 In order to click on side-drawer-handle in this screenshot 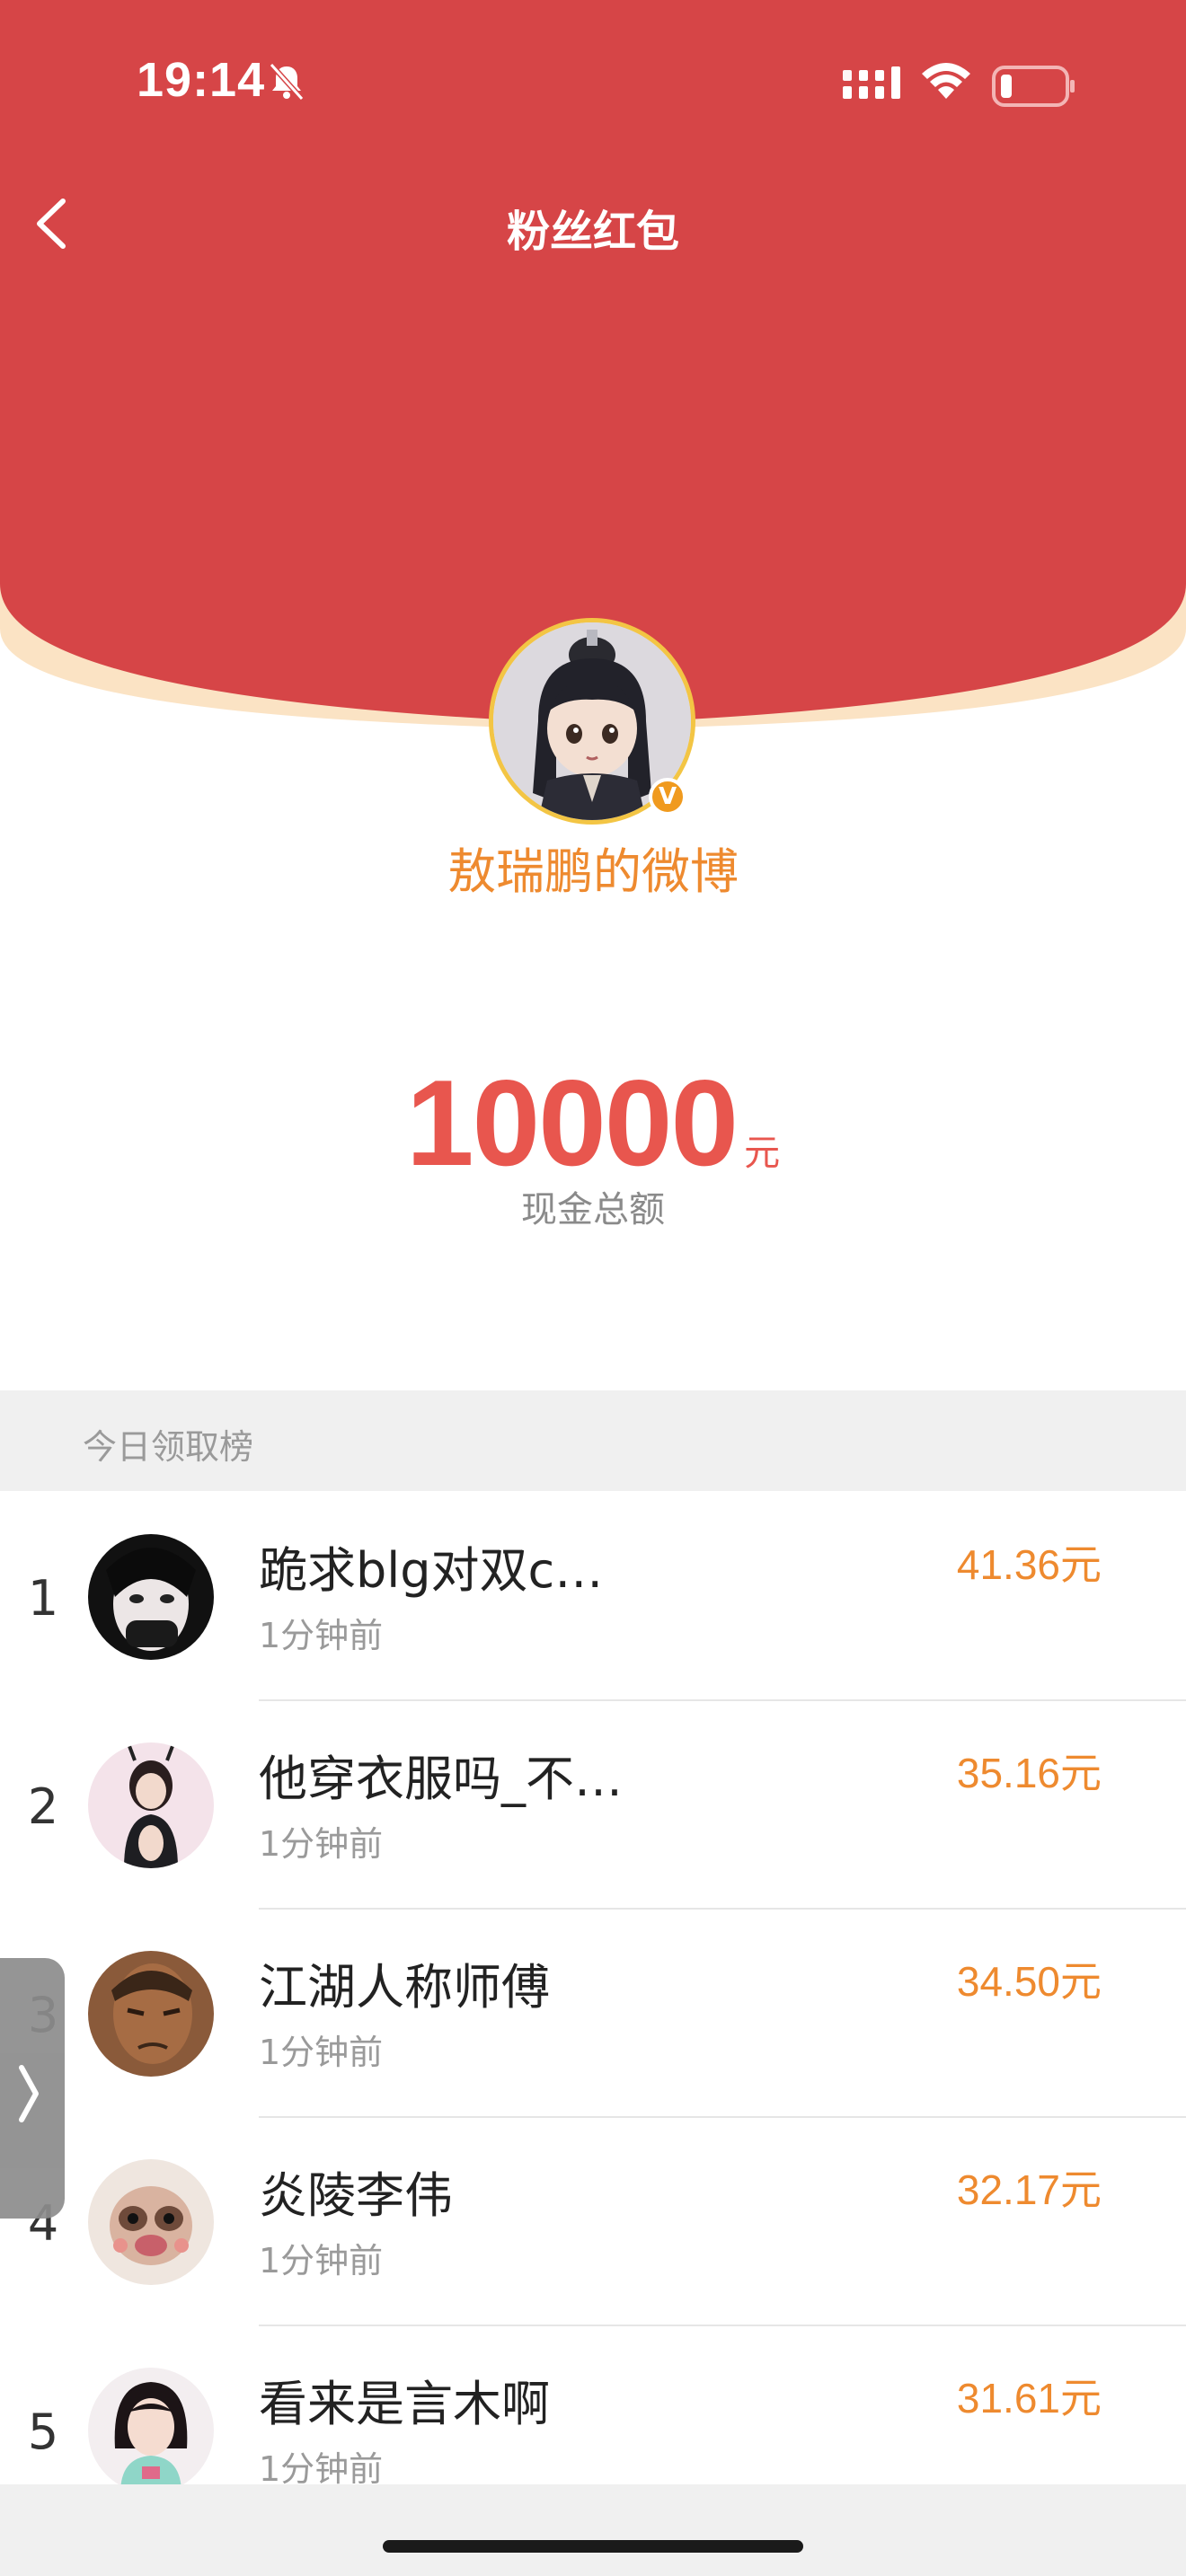, I will do `click(32, 2088)`.